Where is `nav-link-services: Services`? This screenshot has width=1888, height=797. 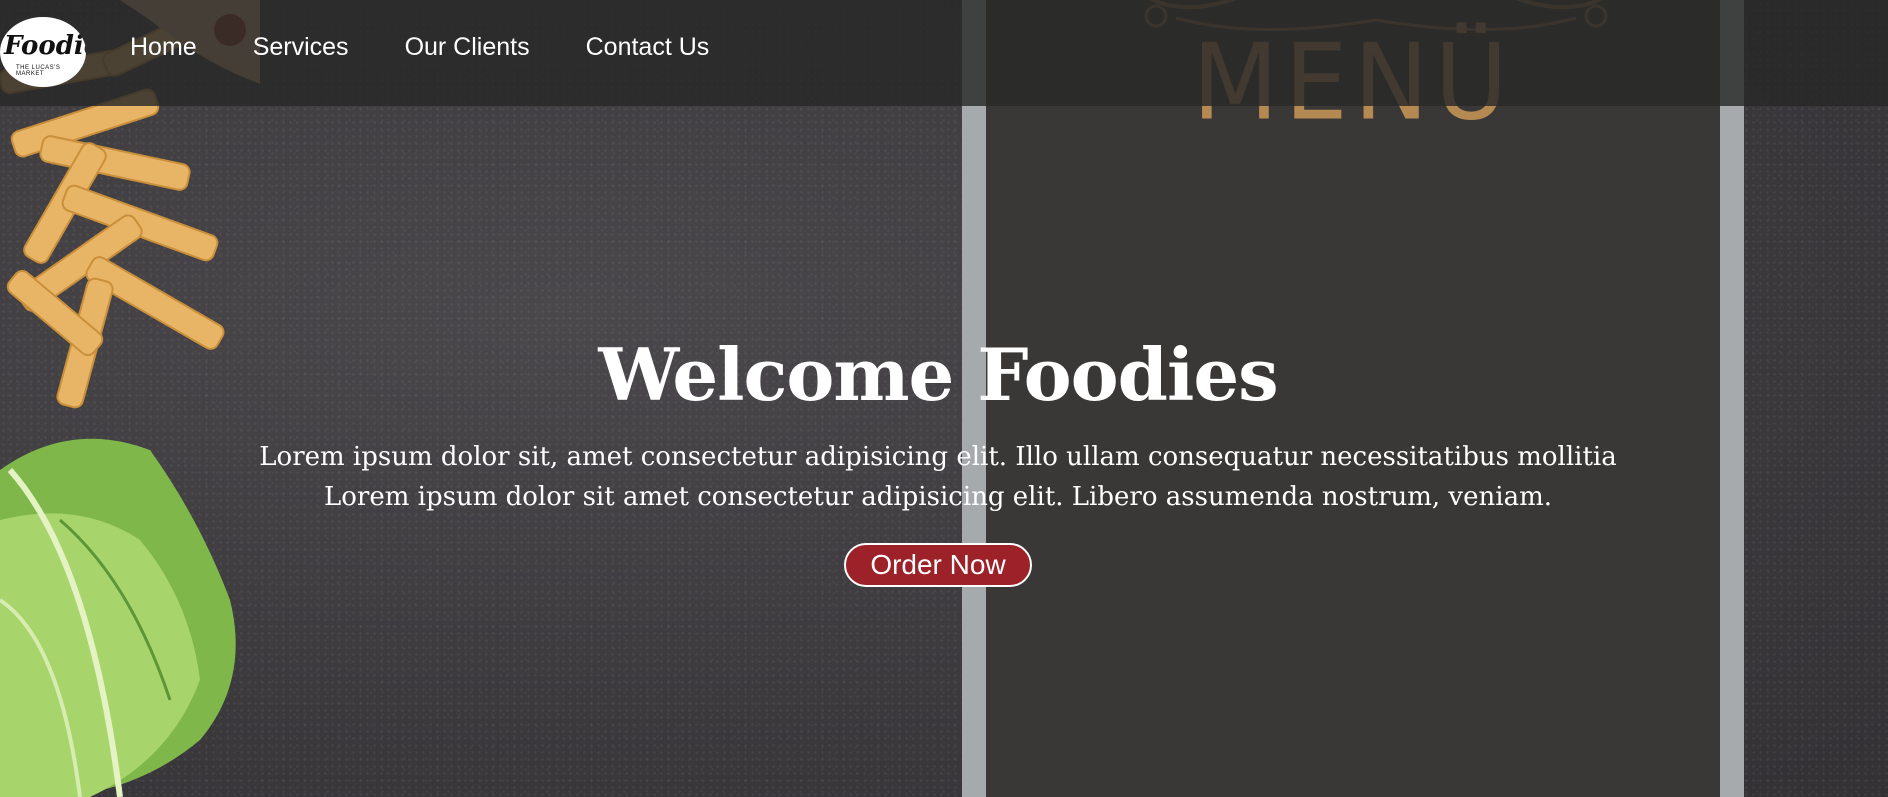 nav-link-services: Services is located at coordinates (301, 47).